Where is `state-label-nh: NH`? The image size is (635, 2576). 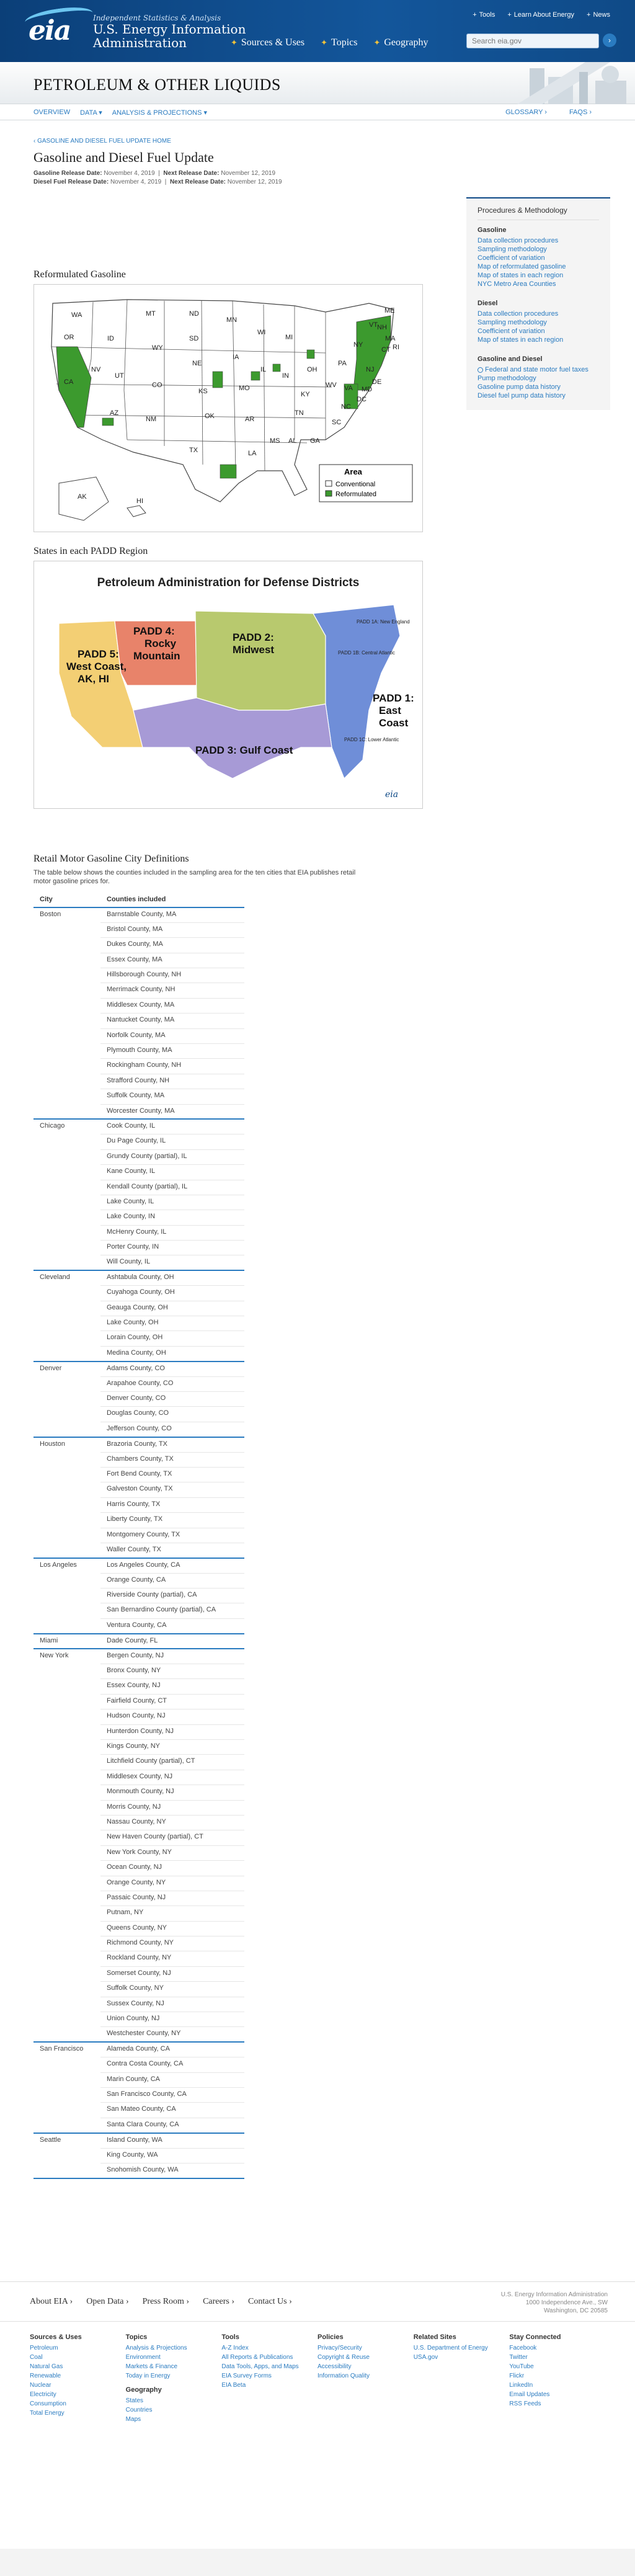 state-label-nh: NH is located at coordinates (382, 327).